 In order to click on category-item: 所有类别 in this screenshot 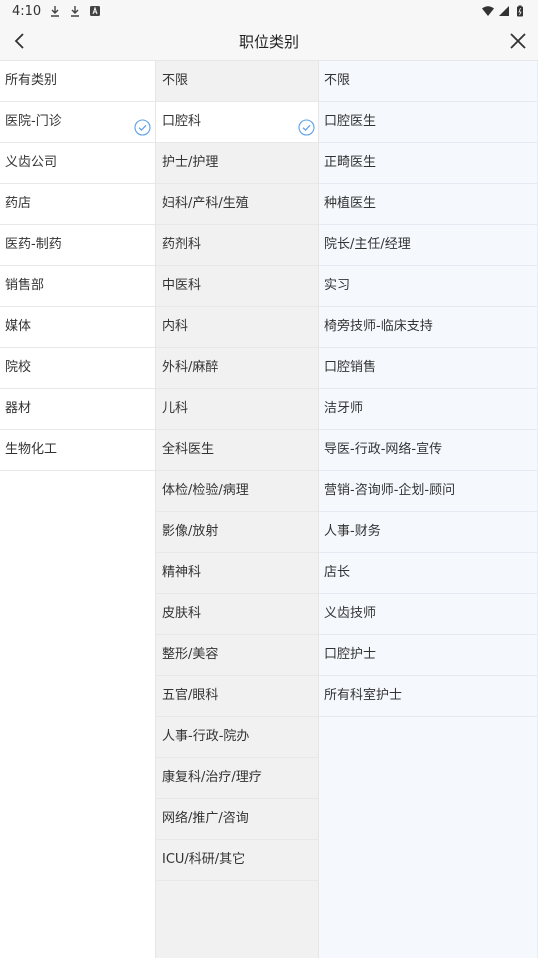, I will do `click(77, 81)`.